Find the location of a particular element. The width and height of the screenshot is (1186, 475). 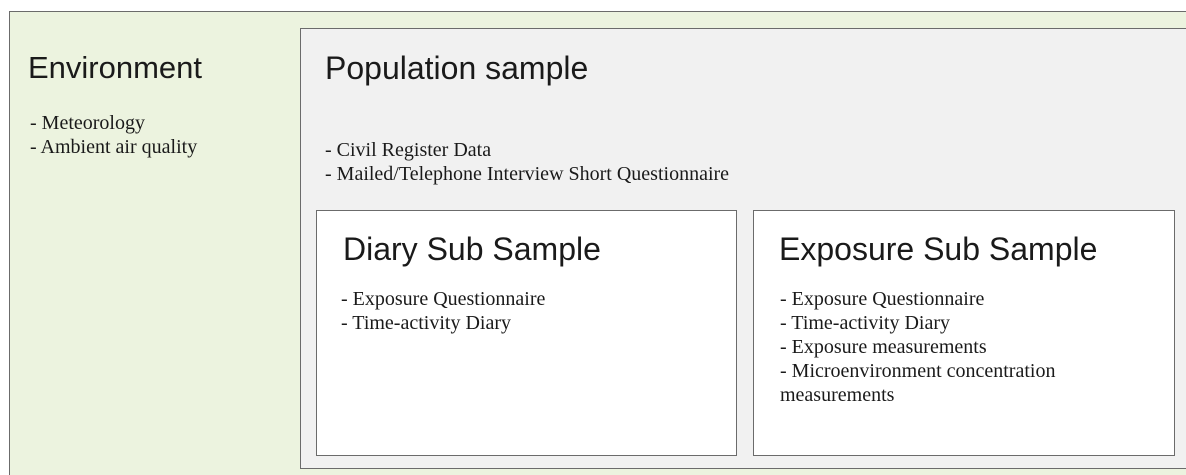

population-sample-title: Population sample is located at coordinates (457, 68).